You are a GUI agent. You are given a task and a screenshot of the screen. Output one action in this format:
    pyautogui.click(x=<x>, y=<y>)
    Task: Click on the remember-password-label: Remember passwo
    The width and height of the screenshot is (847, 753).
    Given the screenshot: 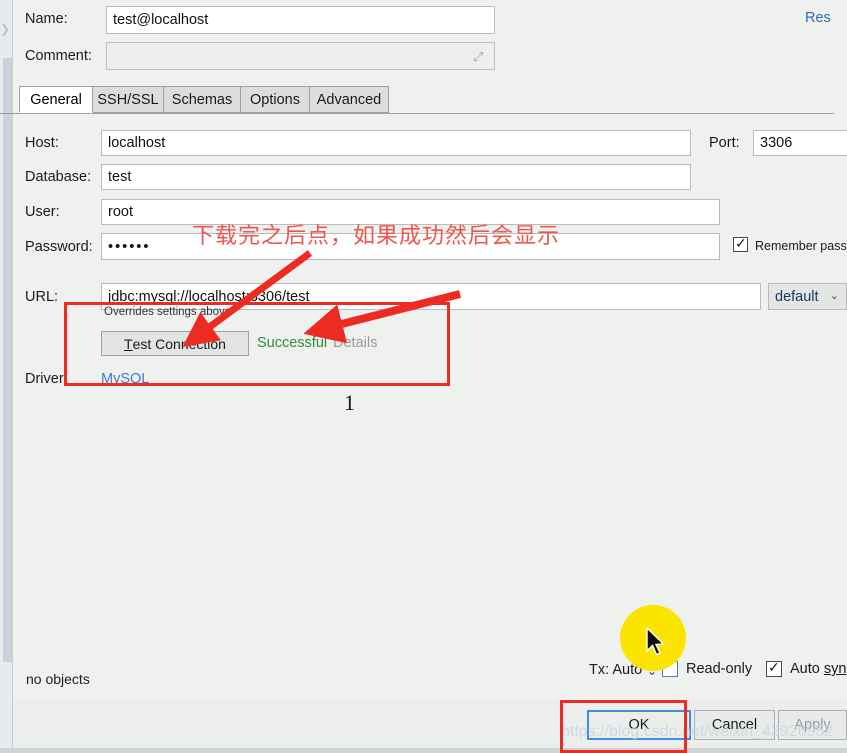 What is the action you would take?
    pyautogui.click(x=801, y=246)
    